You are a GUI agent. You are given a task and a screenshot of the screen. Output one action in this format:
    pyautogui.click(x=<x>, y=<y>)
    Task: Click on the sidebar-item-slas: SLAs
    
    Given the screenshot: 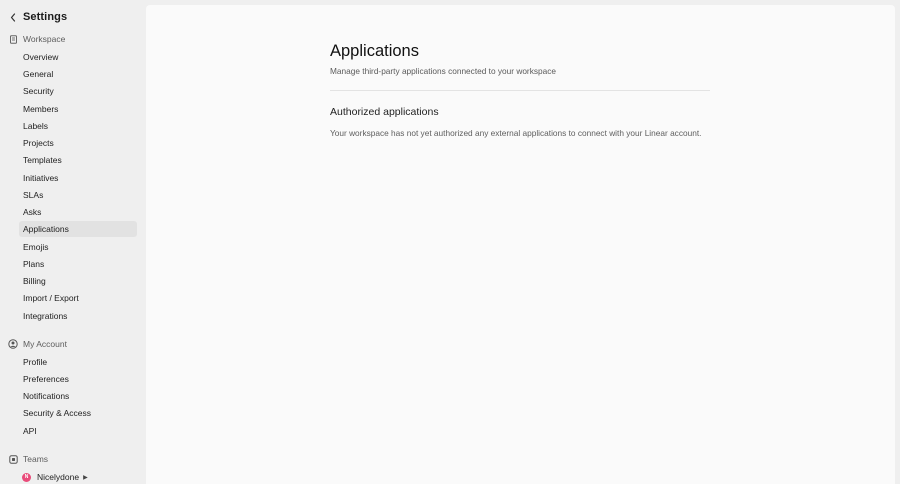 What is the action you would take?
    pyautogui.click(x=78, y=195)
    